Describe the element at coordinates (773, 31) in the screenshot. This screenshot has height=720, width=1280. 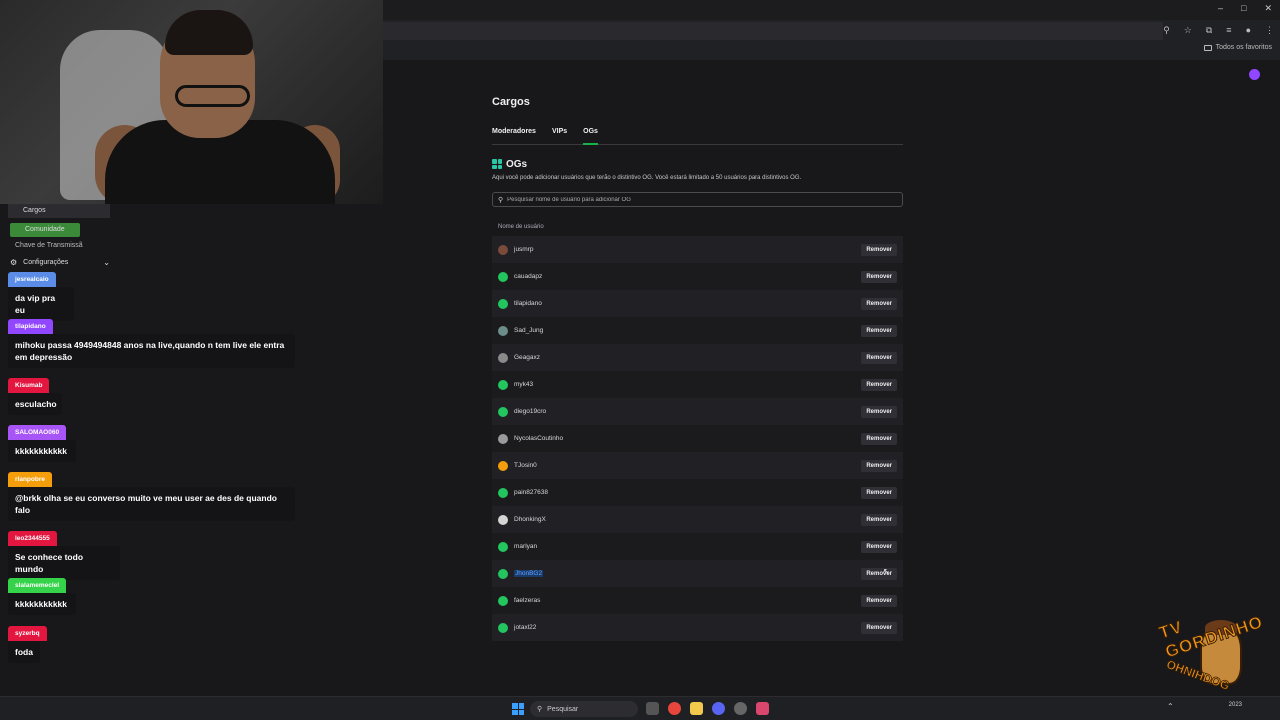
I see `address-bar` at that location.